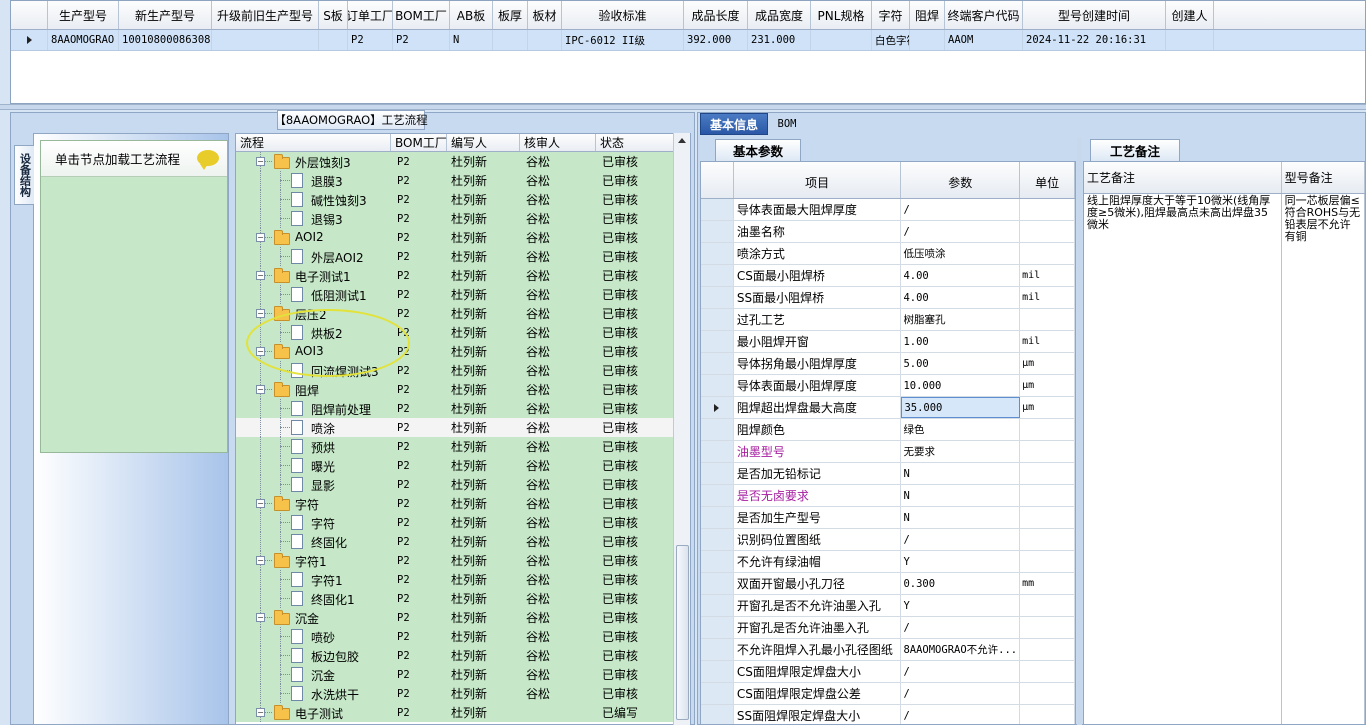 Image resolution: width=1366 pixels, height=725 pixels. I want to click on model-col-header: 成品宽度, so click(779, 15).